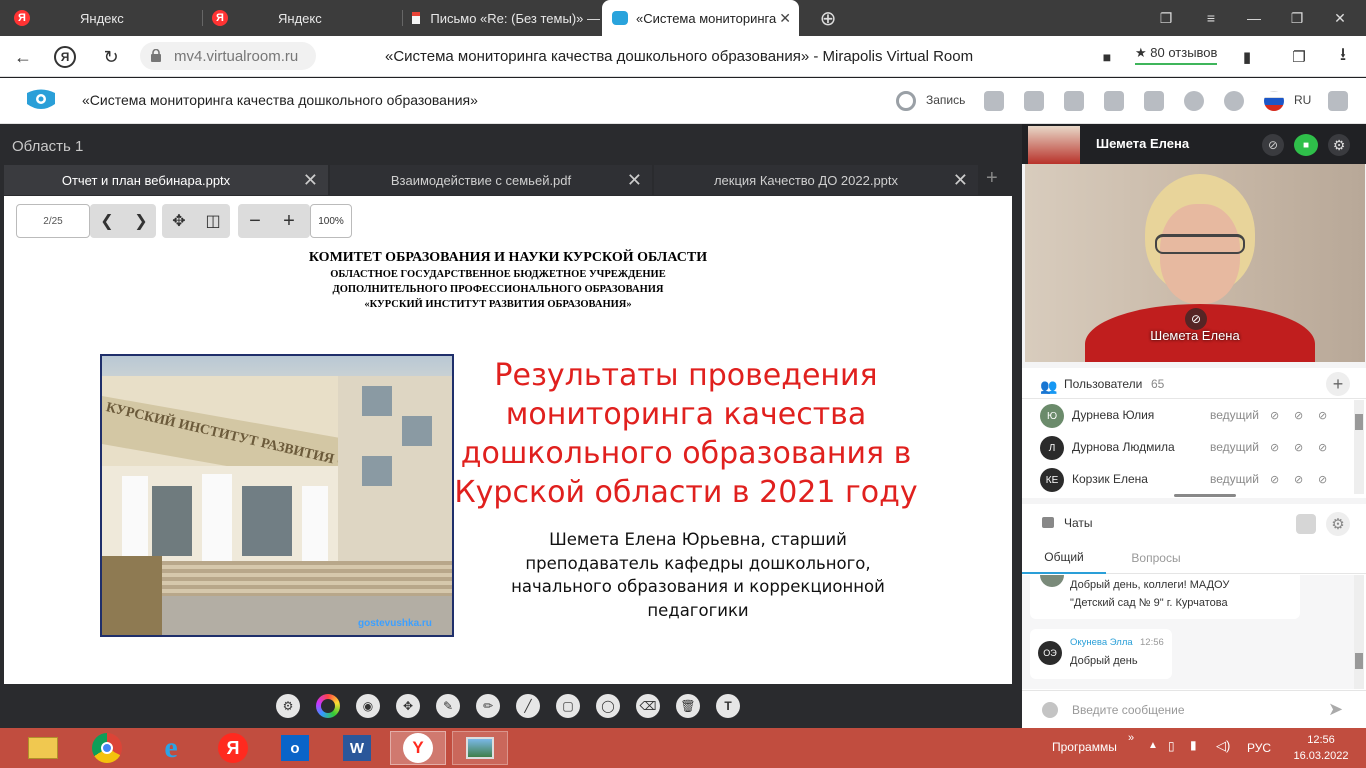  What do you see at coordinates (1171, 746) in the screenshot?
I see `battery-icon: ▯` at bounding box center [1171, 746].